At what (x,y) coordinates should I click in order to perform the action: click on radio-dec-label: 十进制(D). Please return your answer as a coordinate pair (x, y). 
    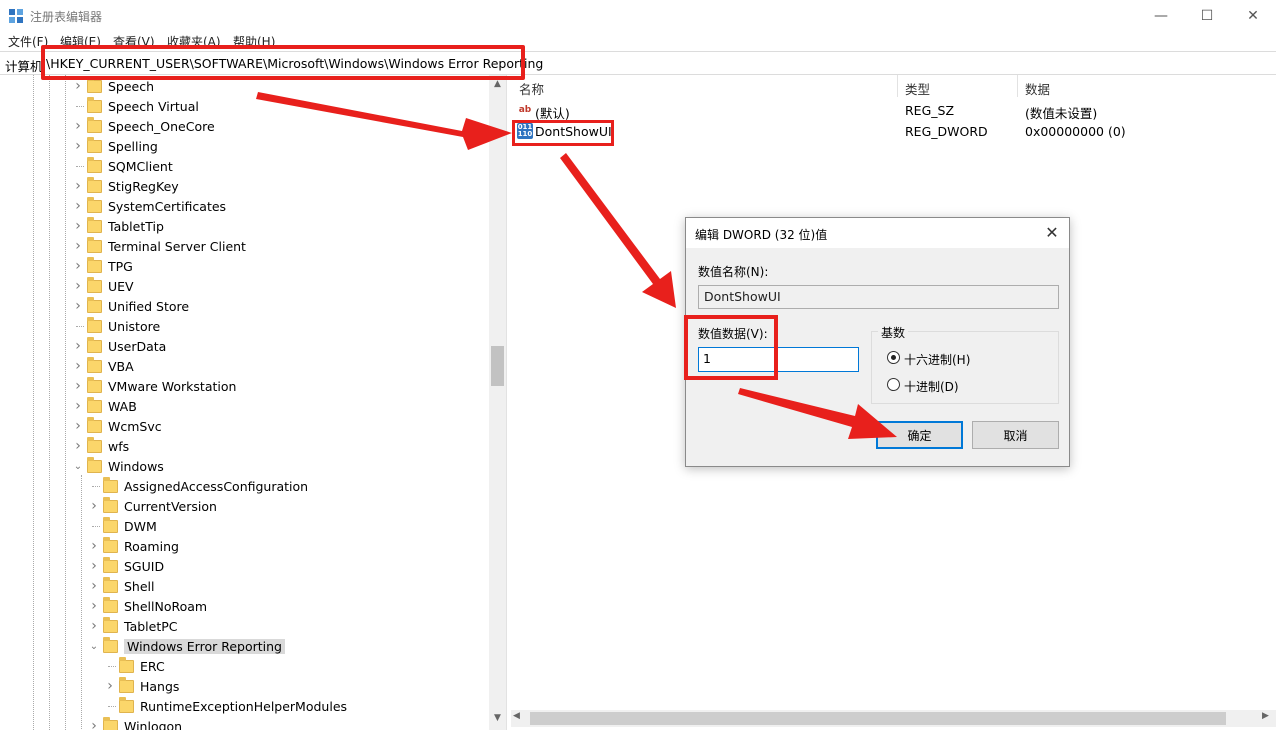
    Looking at the image, I should click on (931, 386).